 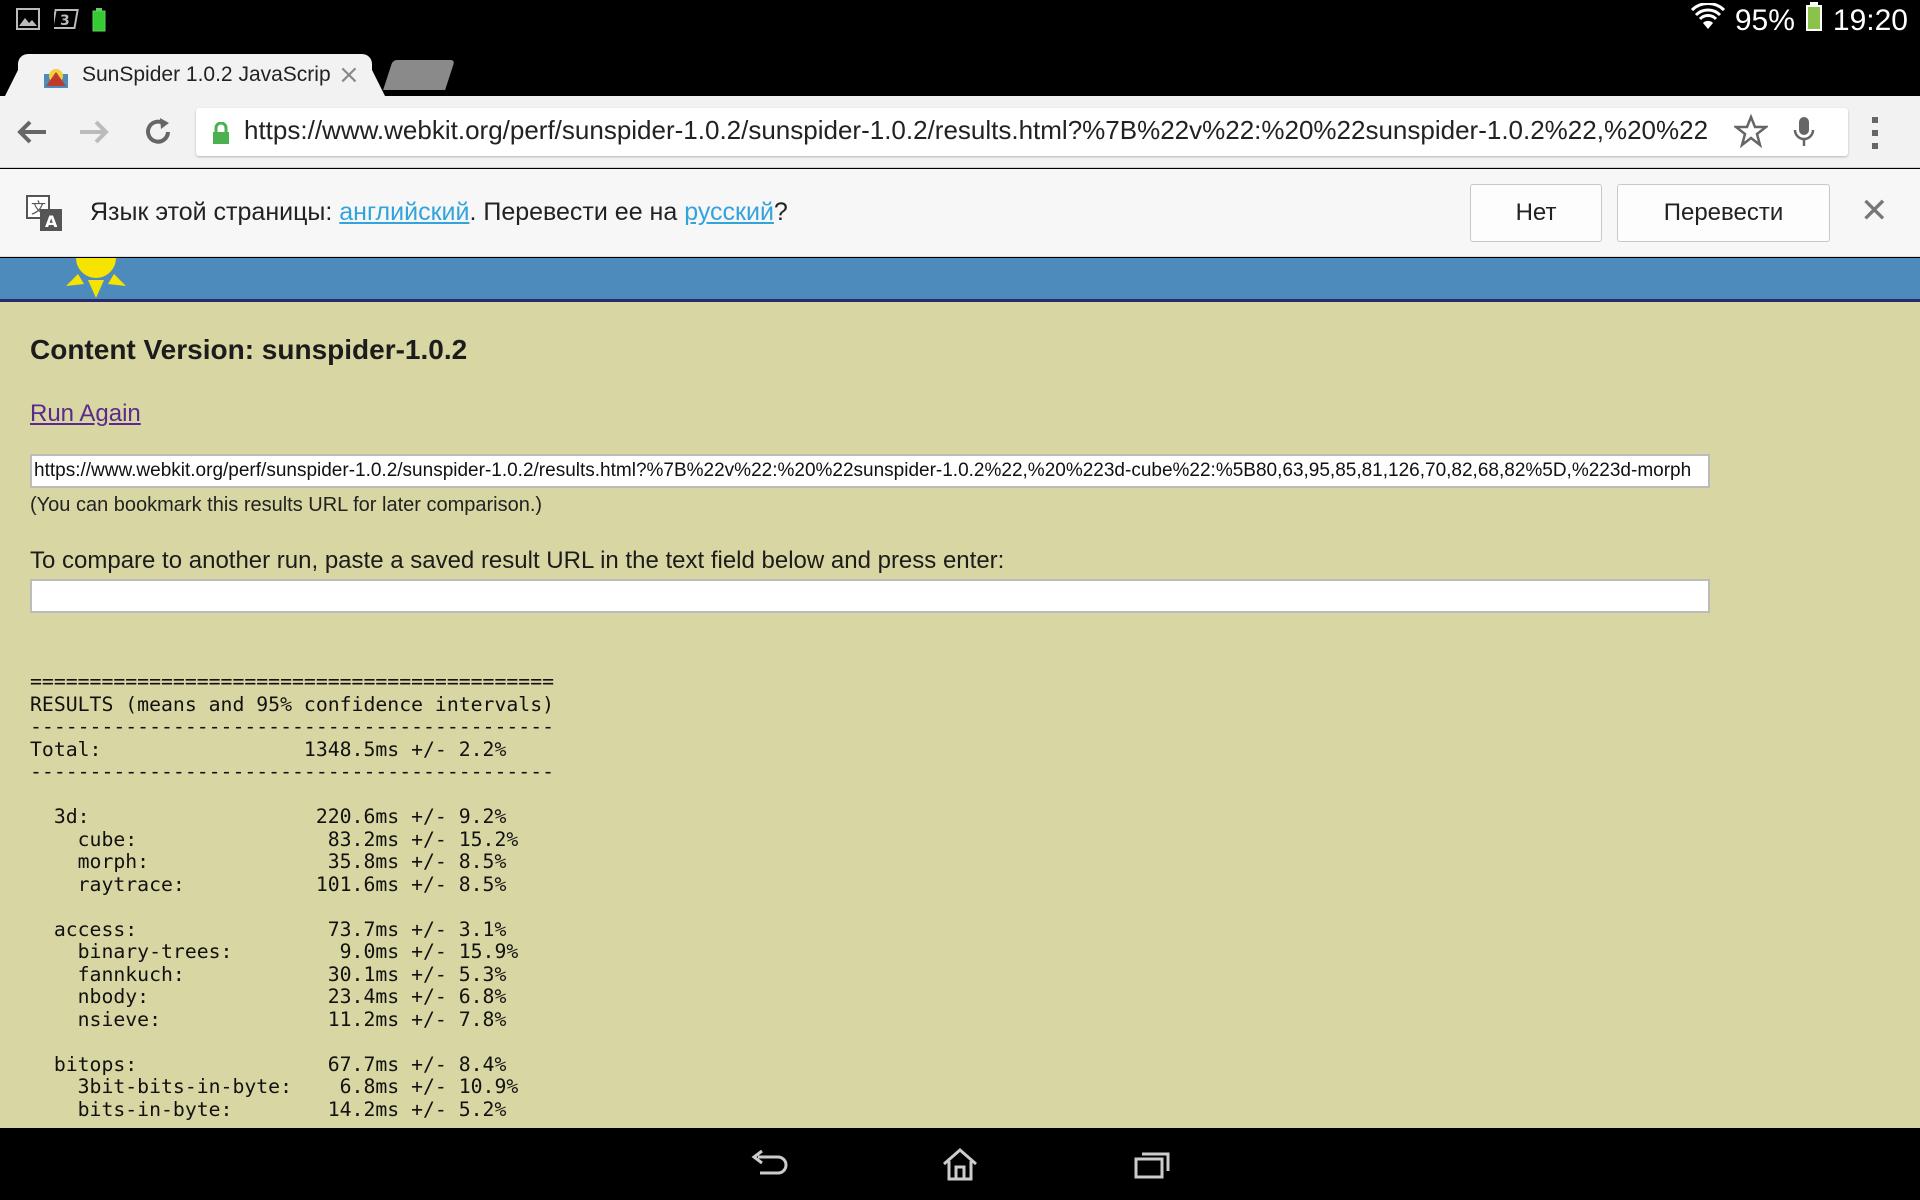 I want to click on reload-button, so click(x=158, y=132).